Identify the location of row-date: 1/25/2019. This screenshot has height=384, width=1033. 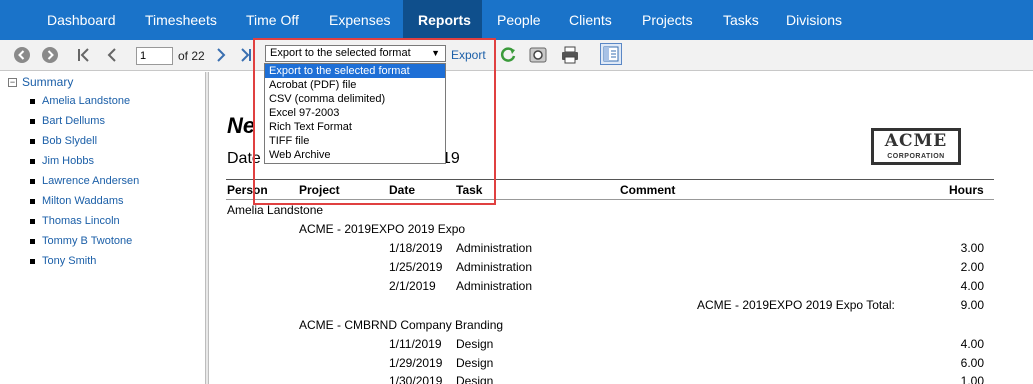
(416, 267).